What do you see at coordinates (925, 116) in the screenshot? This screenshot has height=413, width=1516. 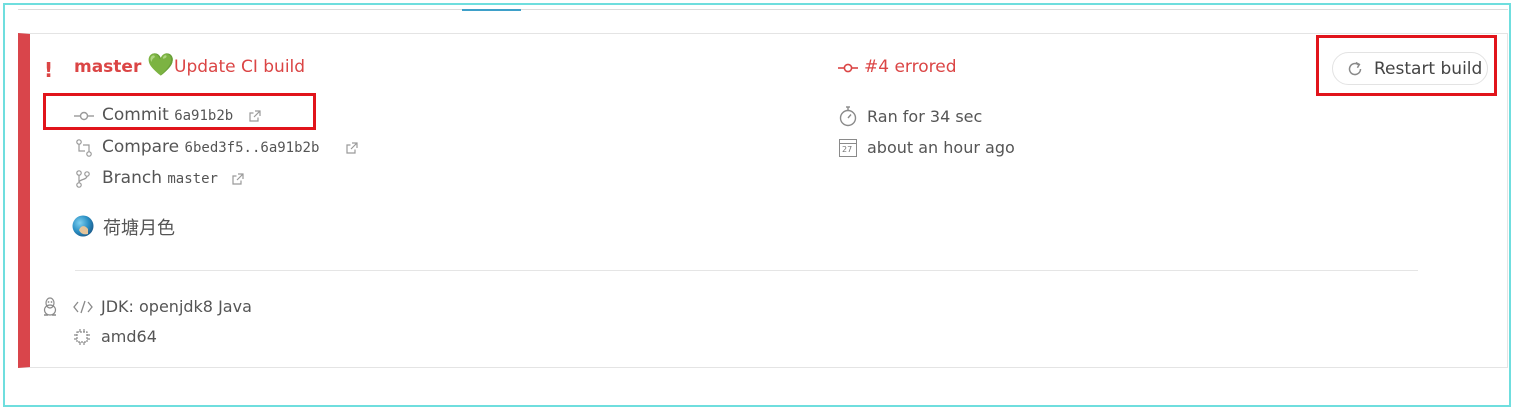 I see `build-duration: Ran for 34 sec` at bounding box center [925, 116].